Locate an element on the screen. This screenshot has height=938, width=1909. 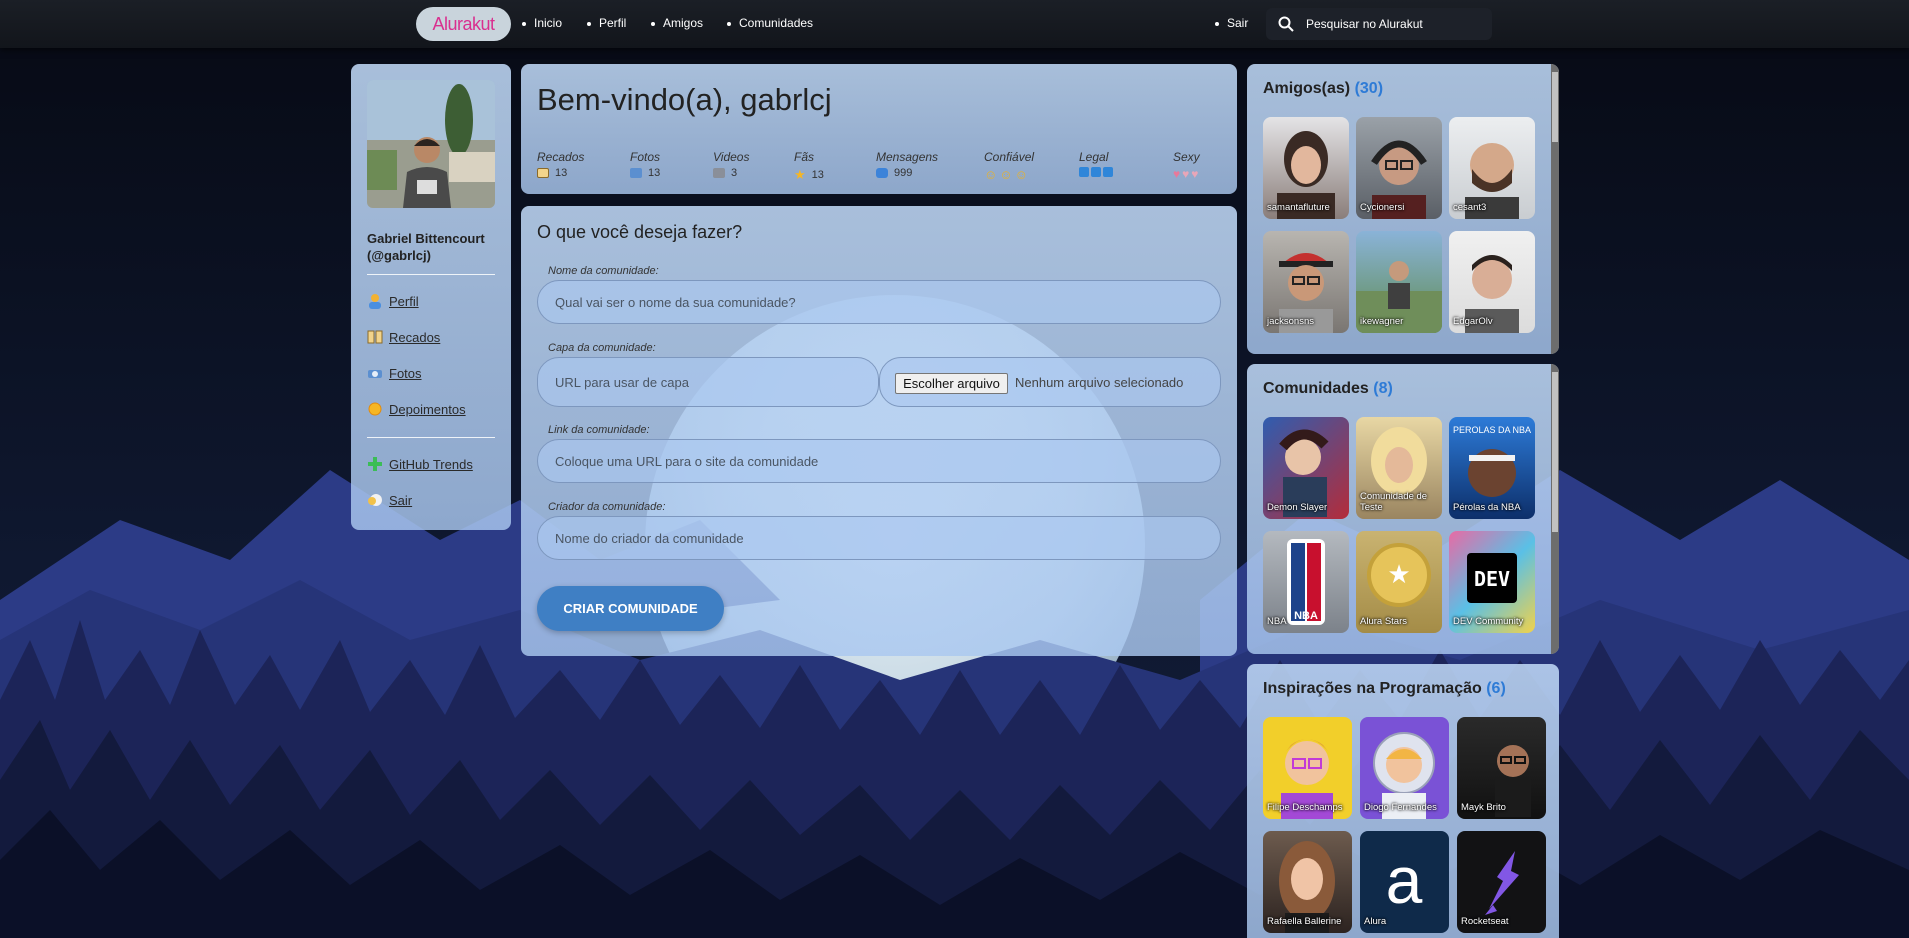
svg-text: PEROLAS DA NBA is located at coordinates (1492, 430).